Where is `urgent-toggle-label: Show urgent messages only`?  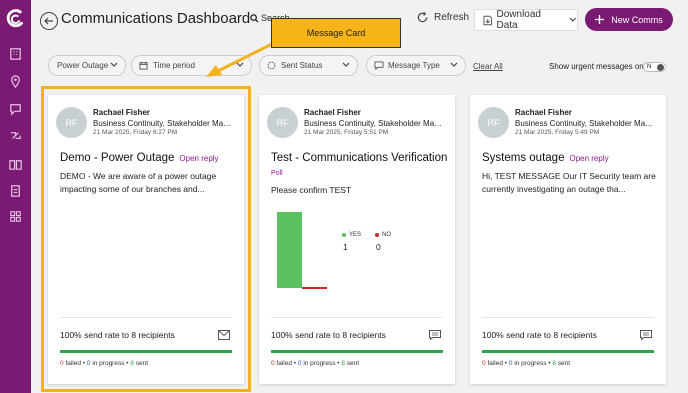 urgent-toggle-label: Show urgent messages only is located at coordinates (599, 66).